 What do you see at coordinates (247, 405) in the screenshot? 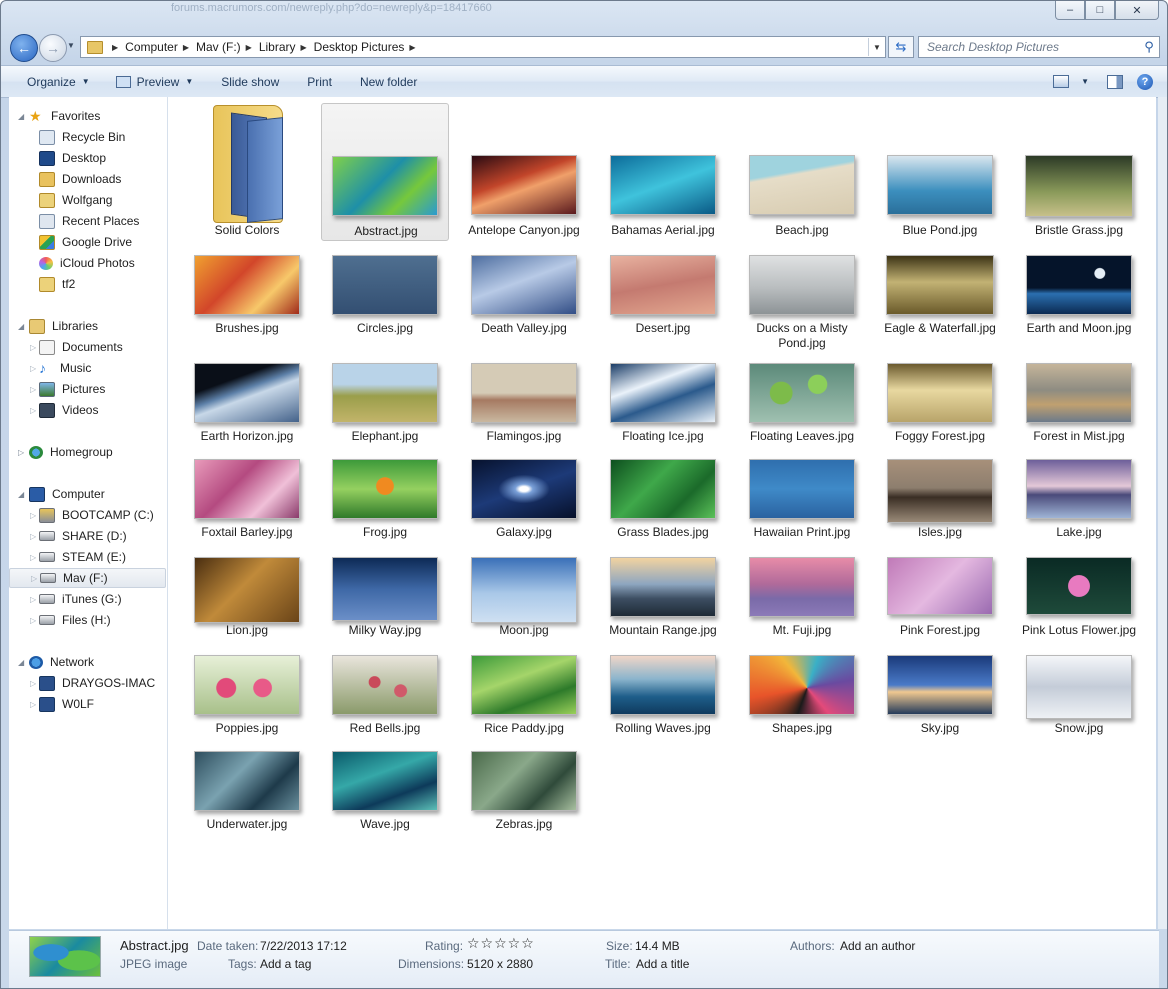
I see `image-file-item: Earth Horizon.jpg` at bounding box center [247, 405].